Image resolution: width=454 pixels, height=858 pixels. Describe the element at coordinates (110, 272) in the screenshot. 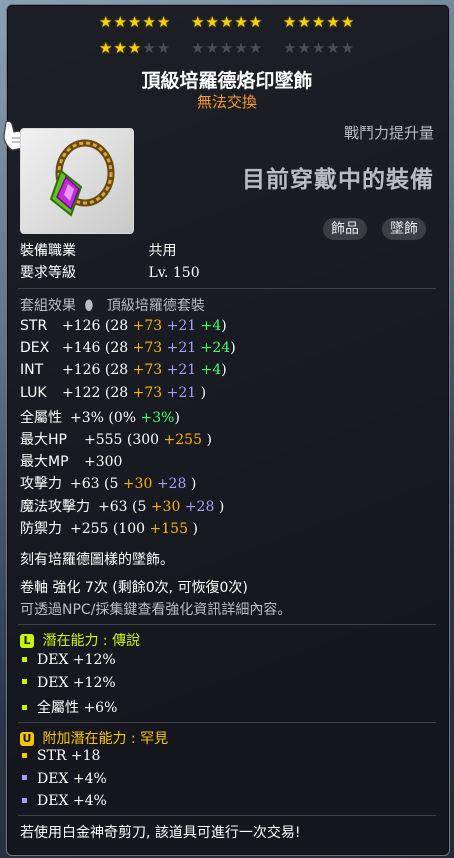

I see `level-row: 要求等級 Lv. 150` at that location.